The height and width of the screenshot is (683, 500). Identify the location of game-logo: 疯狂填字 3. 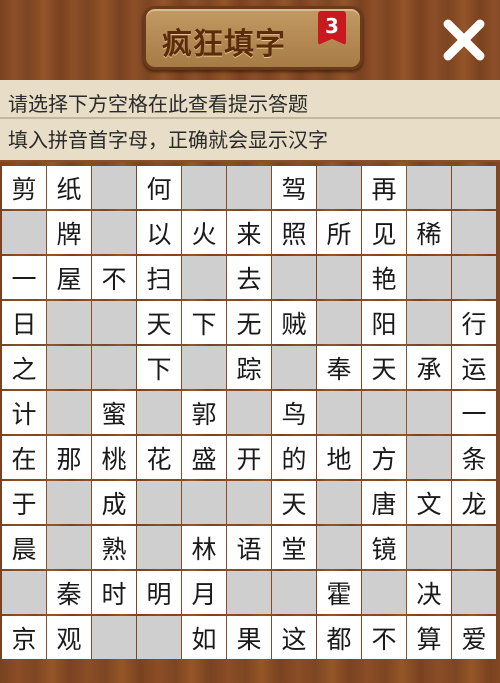
(253, 38).